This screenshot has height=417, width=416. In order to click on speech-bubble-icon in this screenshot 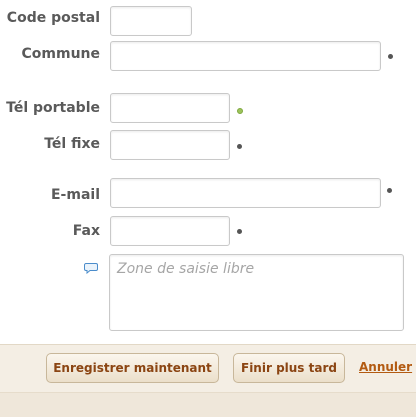, I will do `click(91, 268)`.